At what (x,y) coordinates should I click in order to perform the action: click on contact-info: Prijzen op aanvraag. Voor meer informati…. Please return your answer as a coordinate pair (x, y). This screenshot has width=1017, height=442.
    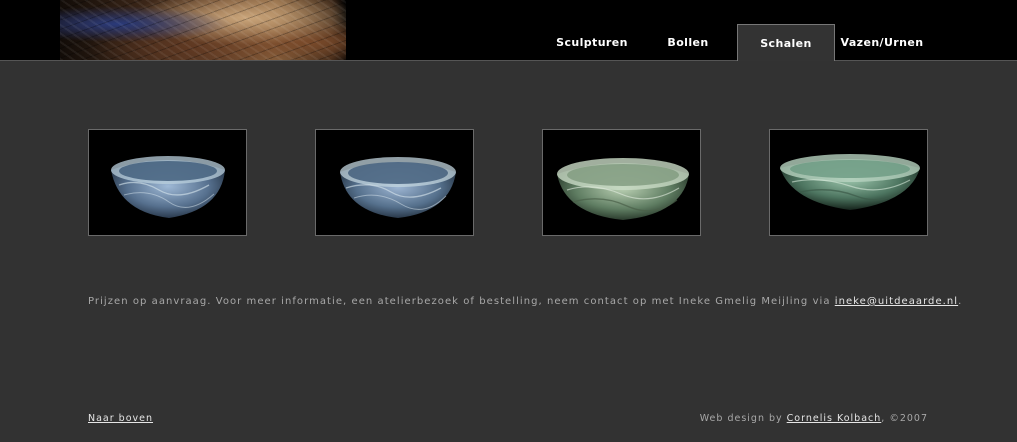
    Looking at the image, I should click on (525, 301).